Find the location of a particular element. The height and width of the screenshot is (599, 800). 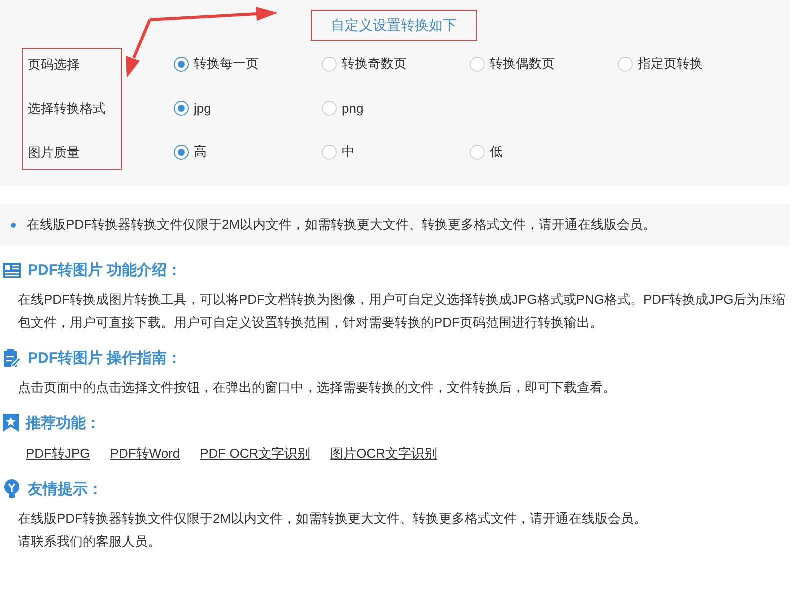

radio-option: 转换偶数页 is located at coordinates (544, 64).